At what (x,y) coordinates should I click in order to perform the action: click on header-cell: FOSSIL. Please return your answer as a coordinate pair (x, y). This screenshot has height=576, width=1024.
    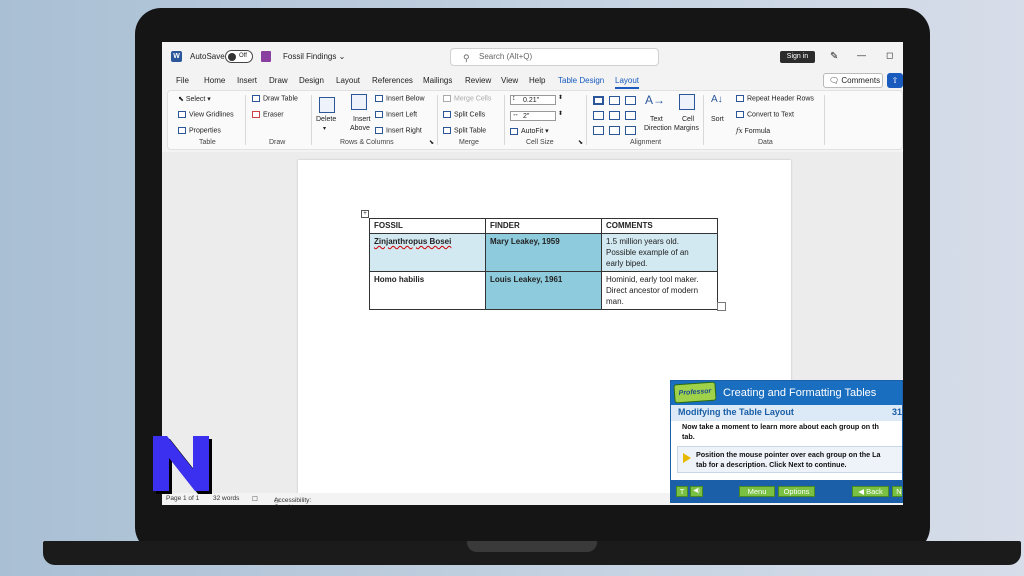
    Looking at the image, I should click on (427, 226).